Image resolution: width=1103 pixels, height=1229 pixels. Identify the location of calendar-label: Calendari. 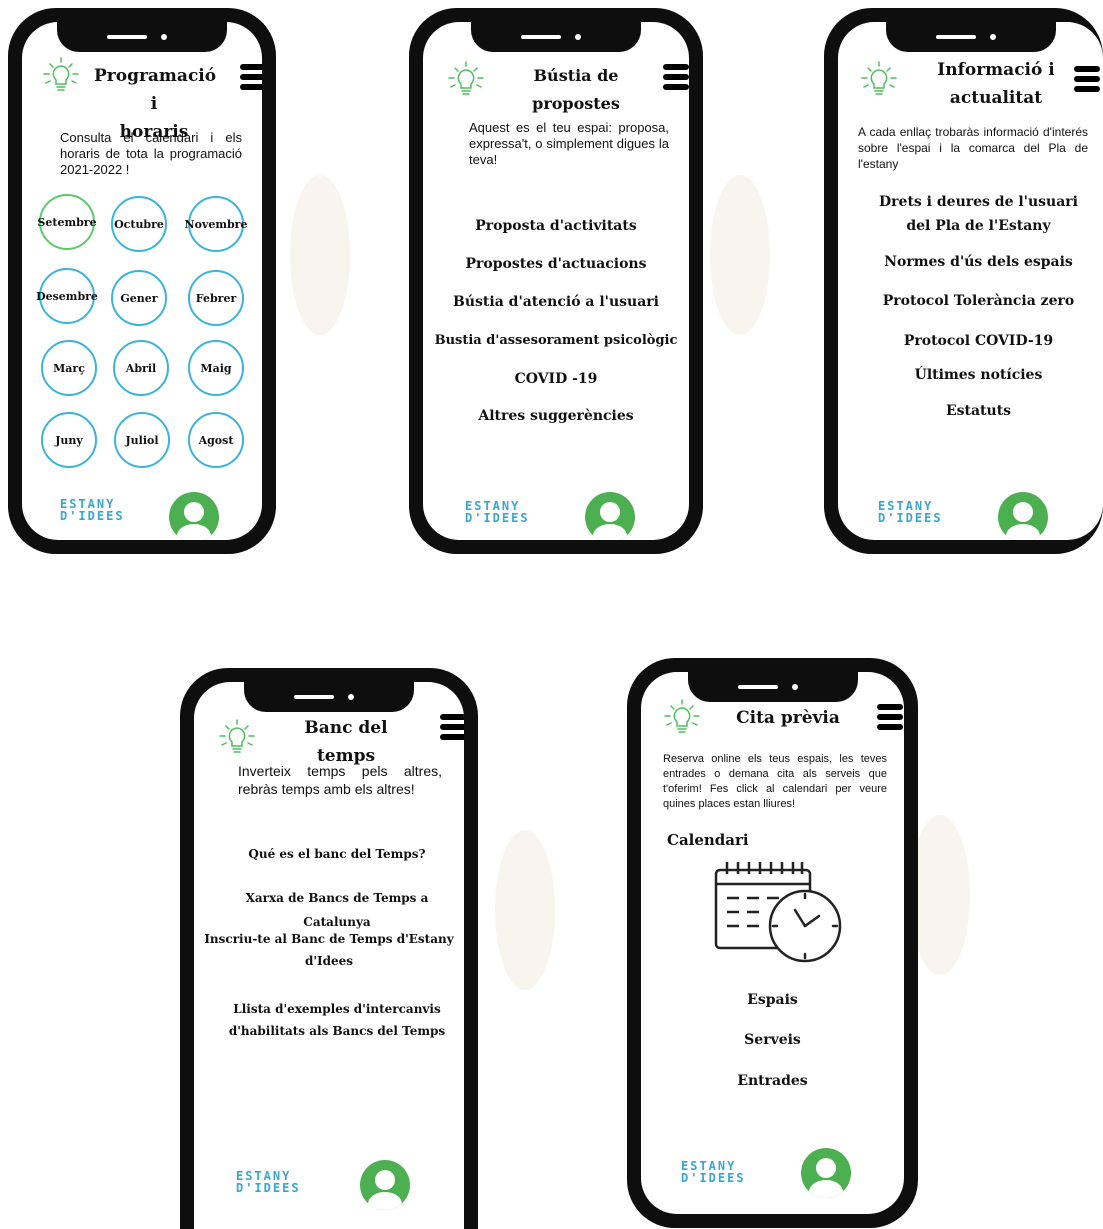
(708, 840).